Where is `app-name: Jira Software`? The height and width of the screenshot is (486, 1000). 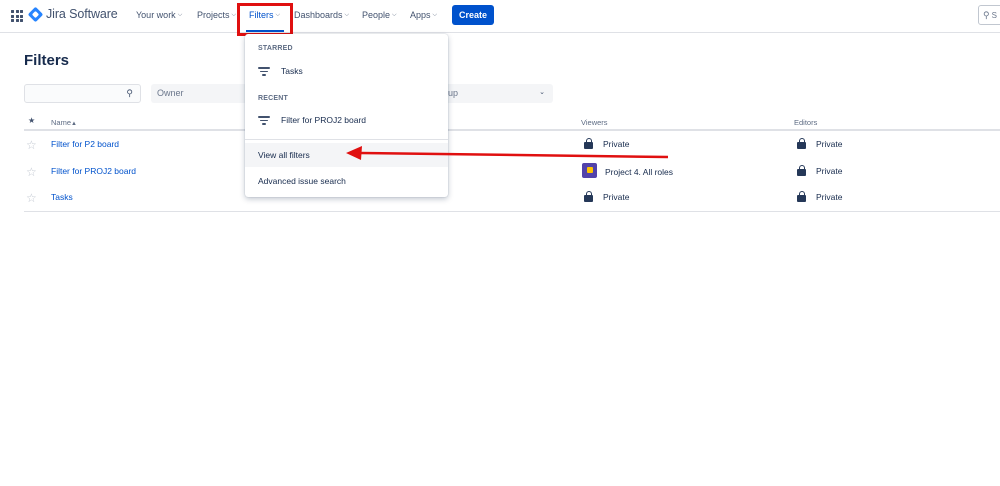
app-name: Jira Software is located at coordinates (82, 14).